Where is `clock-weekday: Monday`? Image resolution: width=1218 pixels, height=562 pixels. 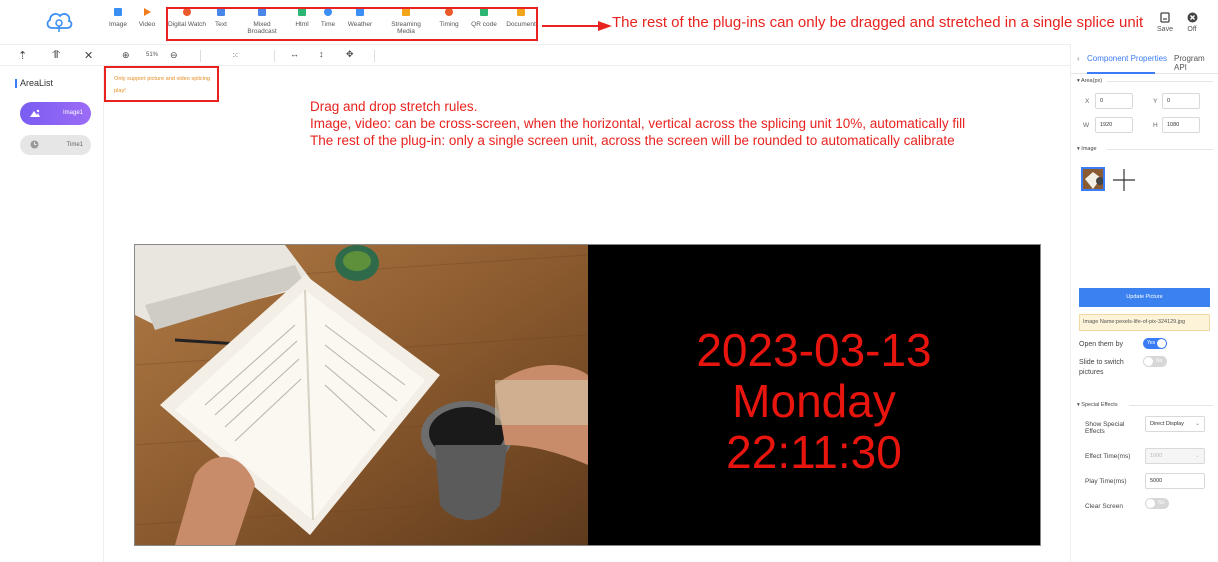
clock-weekday: Monday is located at coordinates (814, 401).